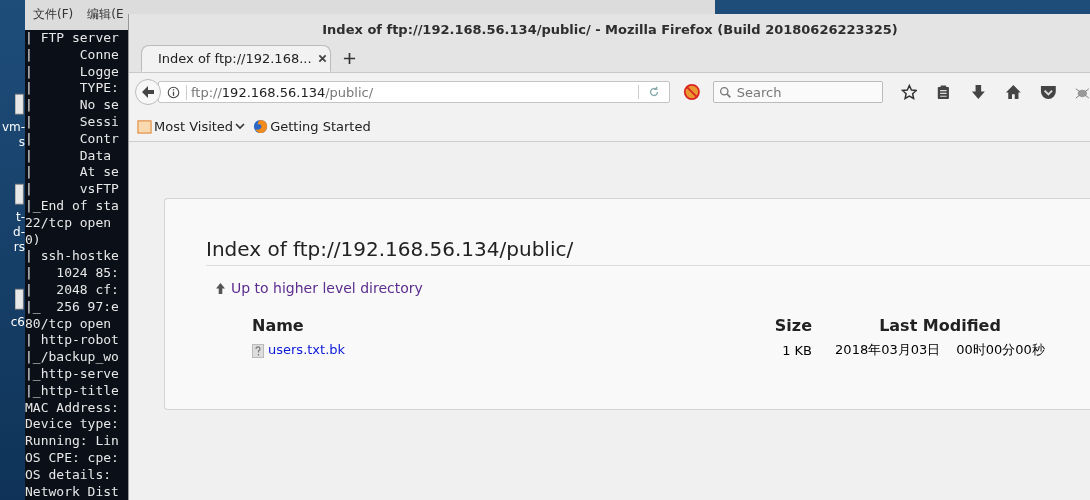 This screenshot has height=500, width=1090. I want to click on terminal-line: | Contr, so click(72, 139).